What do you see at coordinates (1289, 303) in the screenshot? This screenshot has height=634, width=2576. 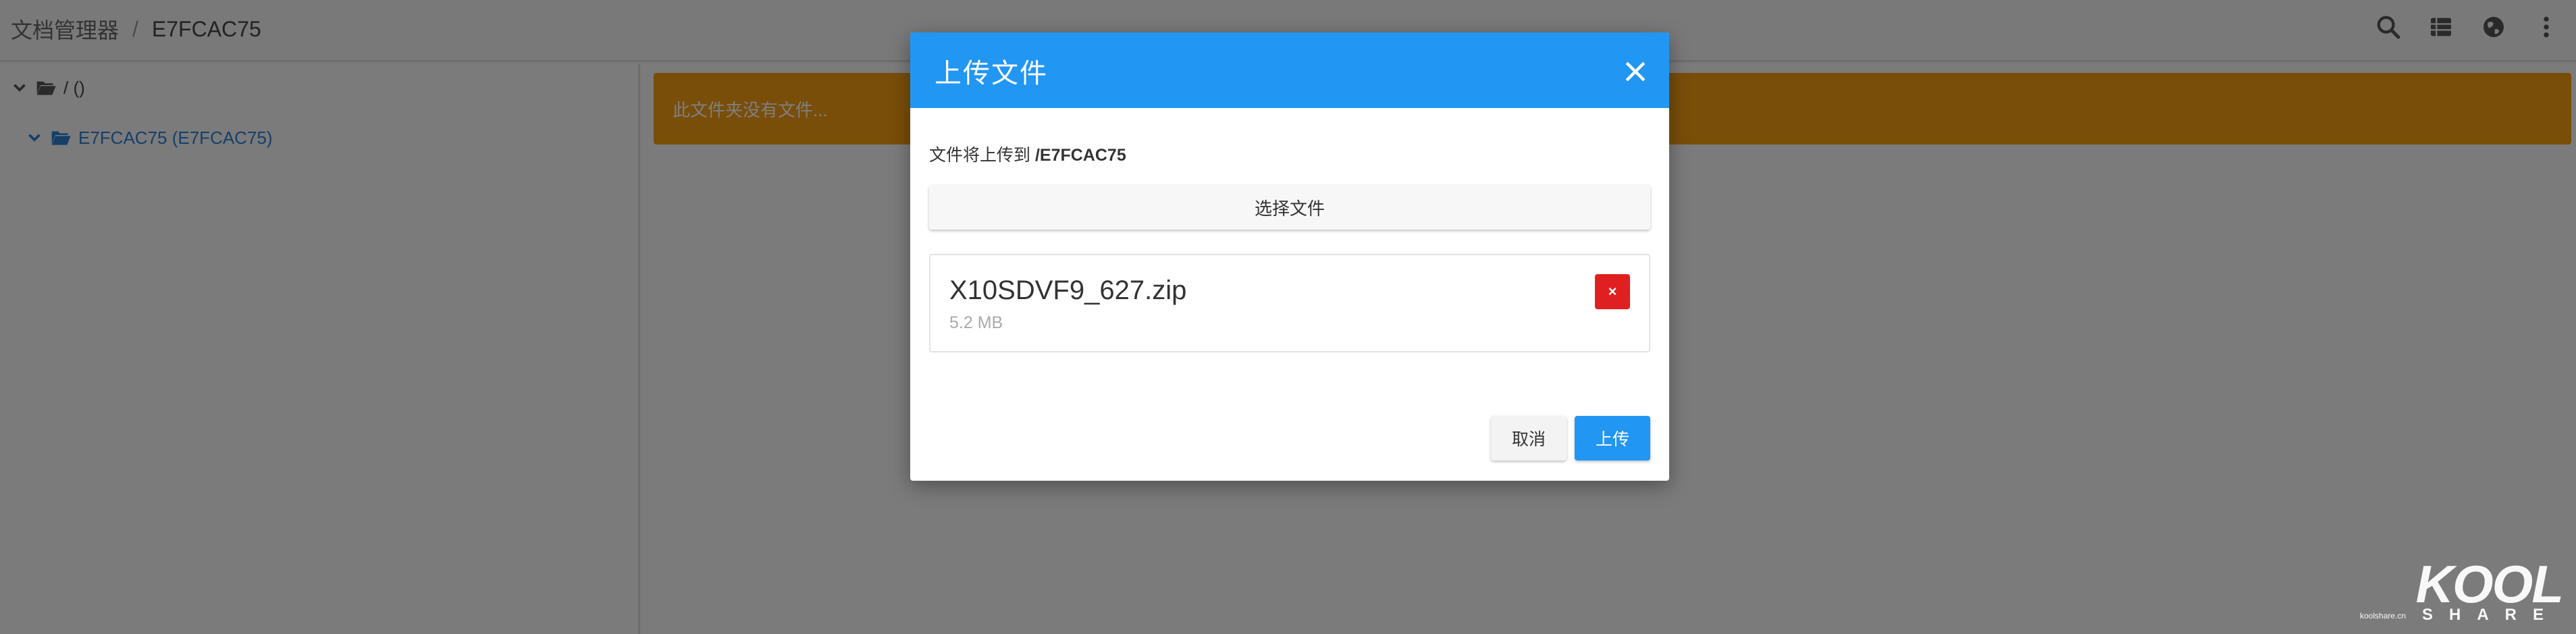 I see `selected-file-card: X10SDVF9_627.zip 5.2 MB ×` at bounding box center [1289, 303].